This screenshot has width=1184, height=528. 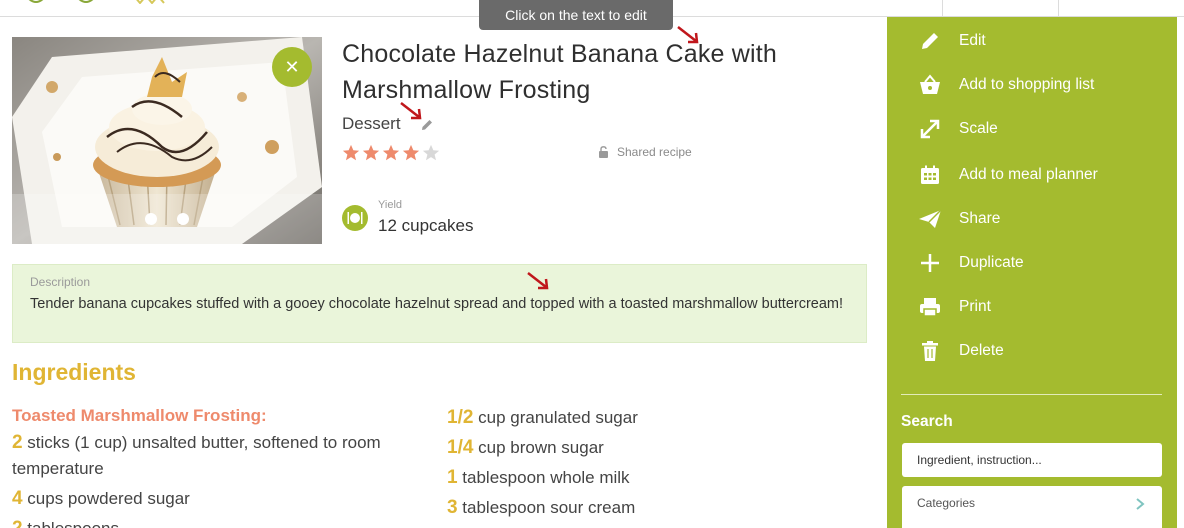 What do you see at coordinates (981, 350) in the screenshot?
I see `menu-item-label: Delete` at bounding box center [981, 350].